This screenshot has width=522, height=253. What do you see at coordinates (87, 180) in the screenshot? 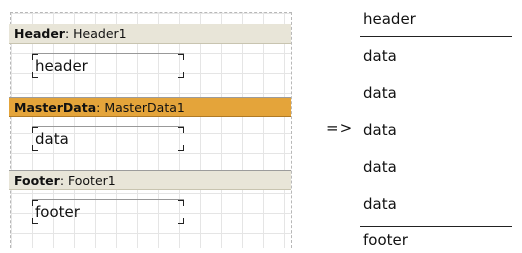
I see `footer-band-name: : Footer1` at bounding box center [87, 180].